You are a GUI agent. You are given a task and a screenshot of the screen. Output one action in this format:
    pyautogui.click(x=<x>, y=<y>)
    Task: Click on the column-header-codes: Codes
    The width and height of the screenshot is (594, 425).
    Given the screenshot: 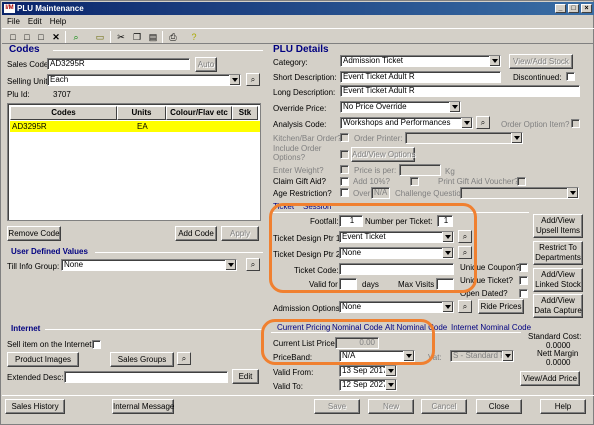 What is the action you would take?
    pyautogui.click(x=63, y=113)
    